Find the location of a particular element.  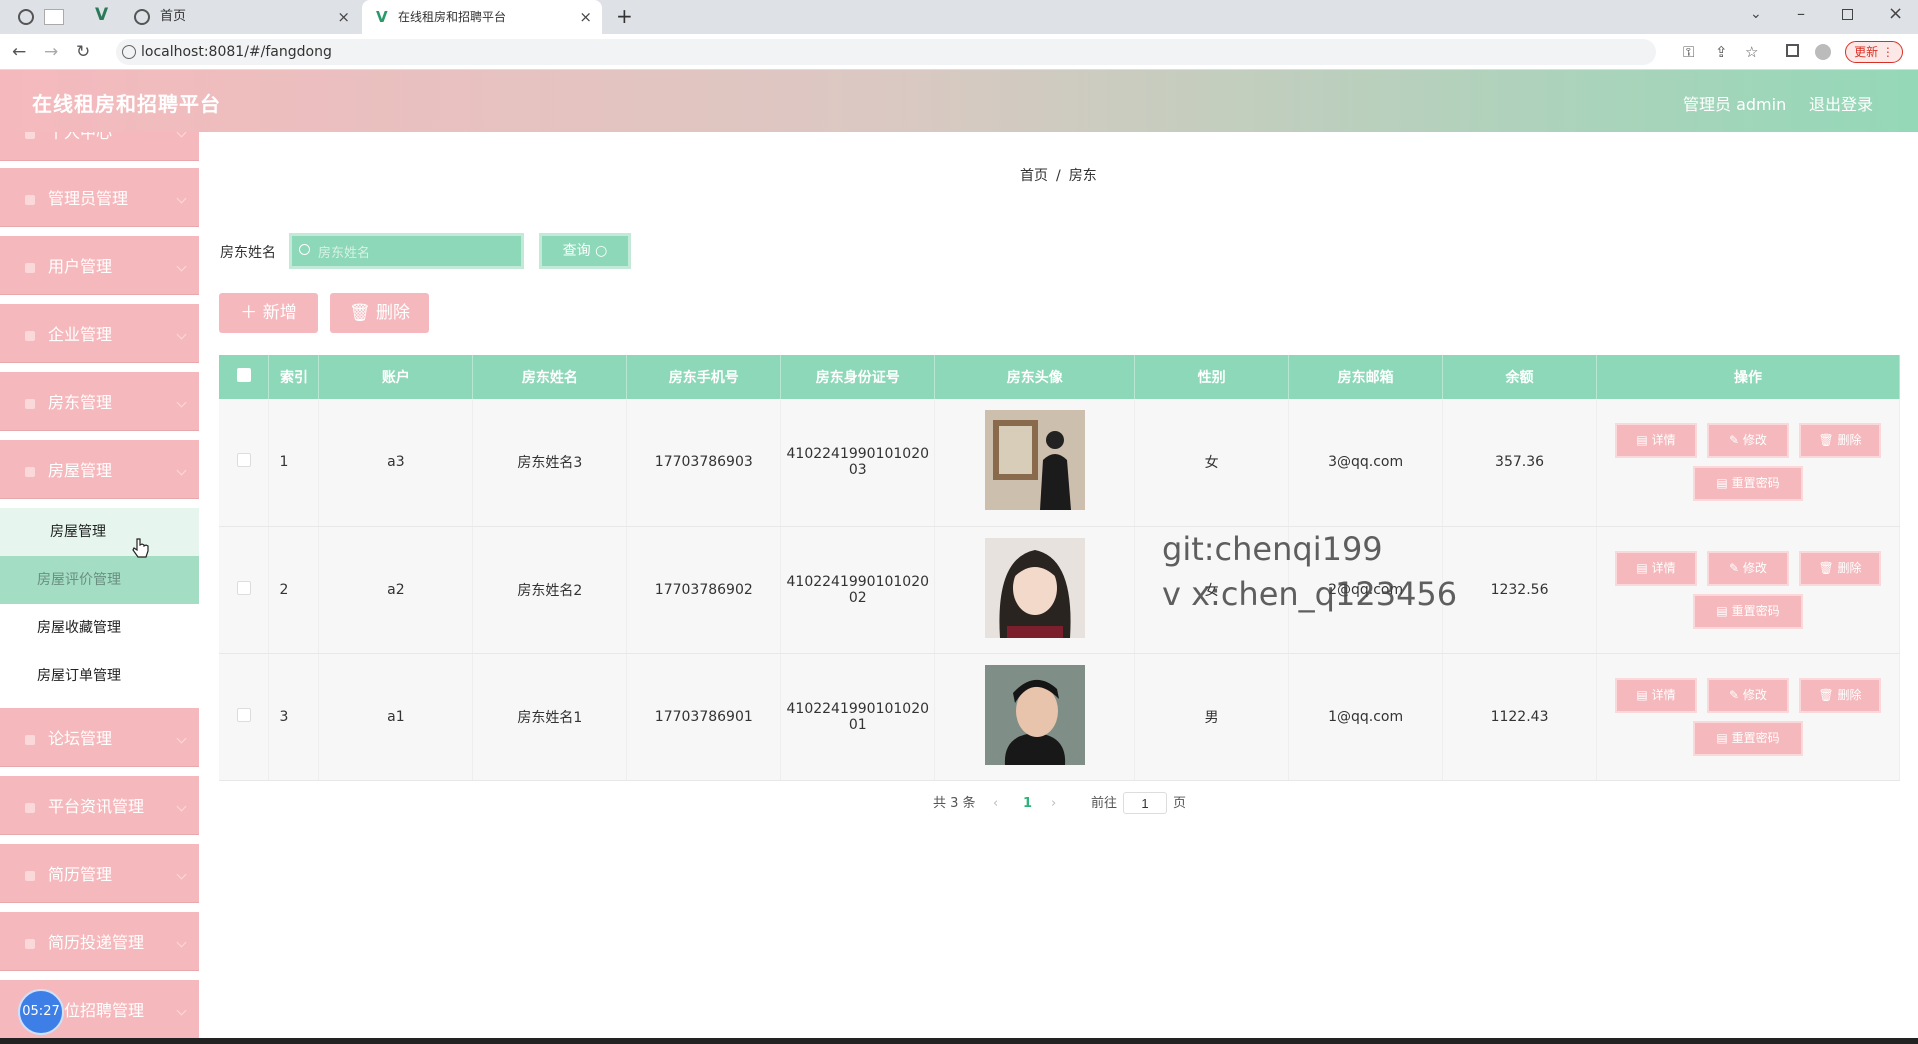

bottom-edge is located at coordinates (959, 1041).